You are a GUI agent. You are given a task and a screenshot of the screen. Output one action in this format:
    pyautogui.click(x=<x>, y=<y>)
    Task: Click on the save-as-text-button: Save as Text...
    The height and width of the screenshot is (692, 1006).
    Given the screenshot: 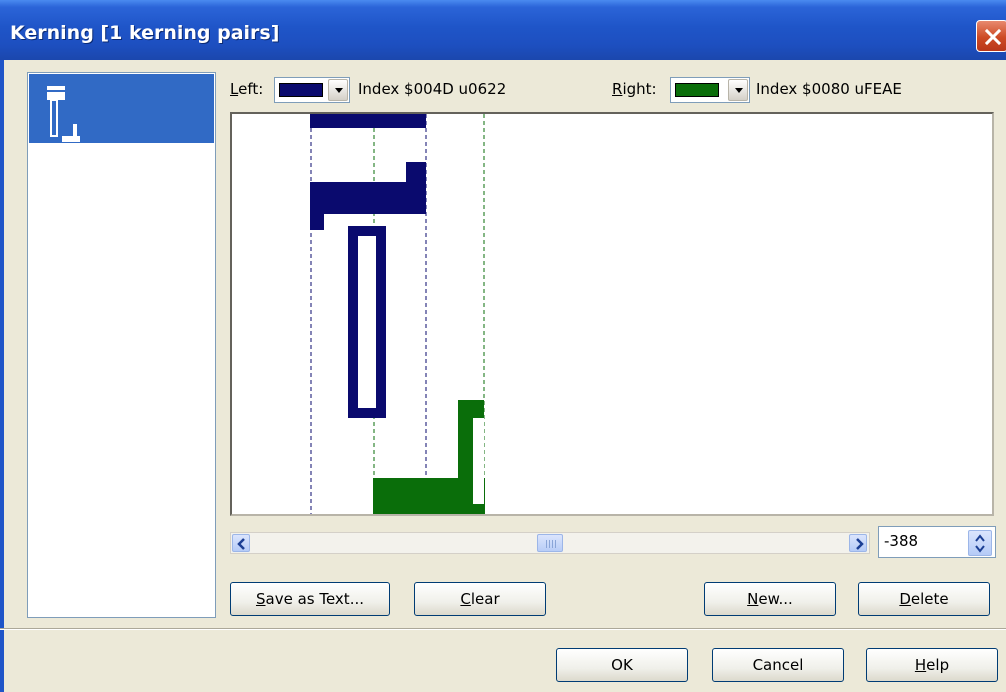 What is the action you would take?
    pyautogui.click(x=310, y=599)
    